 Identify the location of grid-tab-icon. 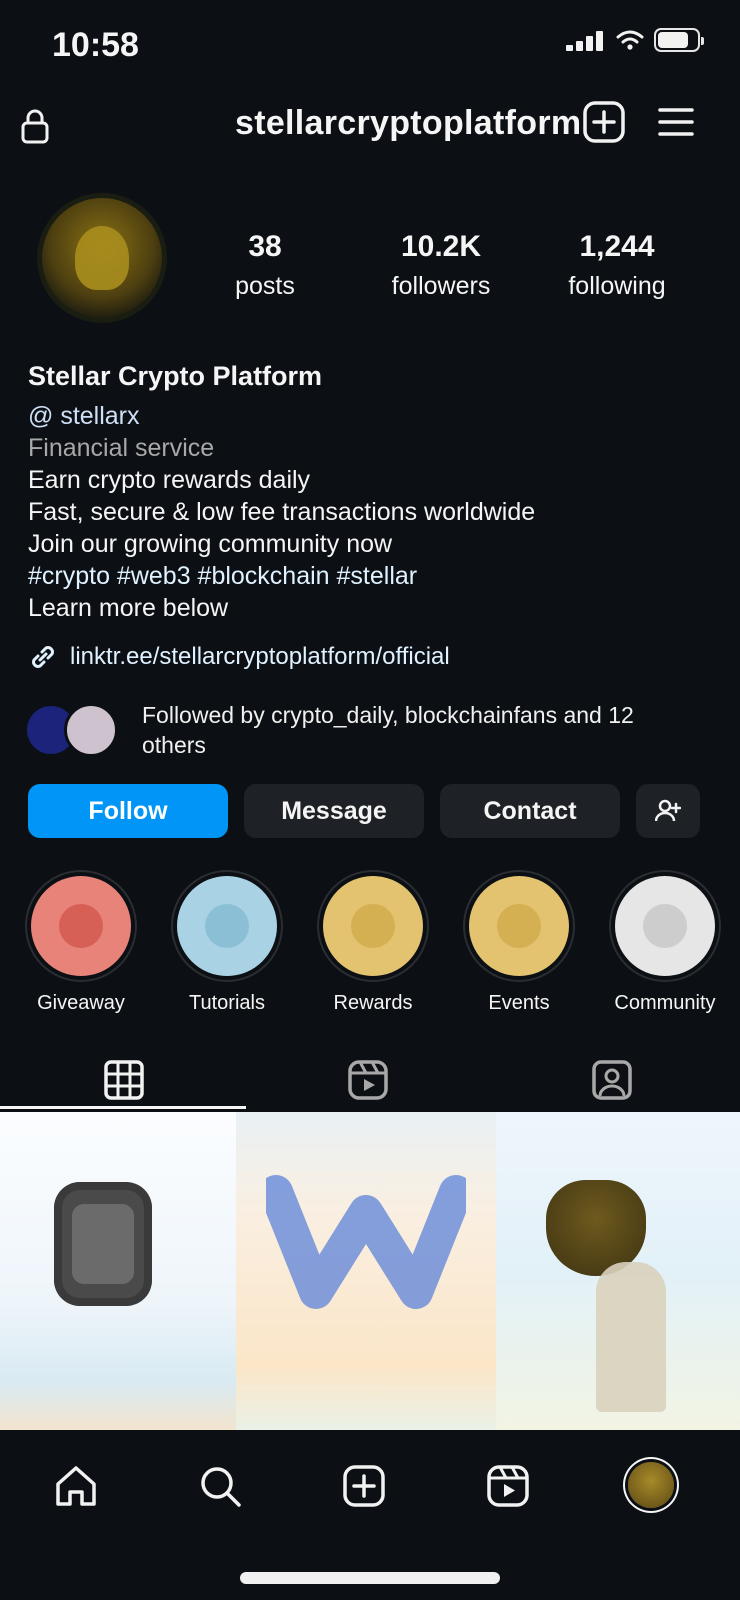
(124, 1080).